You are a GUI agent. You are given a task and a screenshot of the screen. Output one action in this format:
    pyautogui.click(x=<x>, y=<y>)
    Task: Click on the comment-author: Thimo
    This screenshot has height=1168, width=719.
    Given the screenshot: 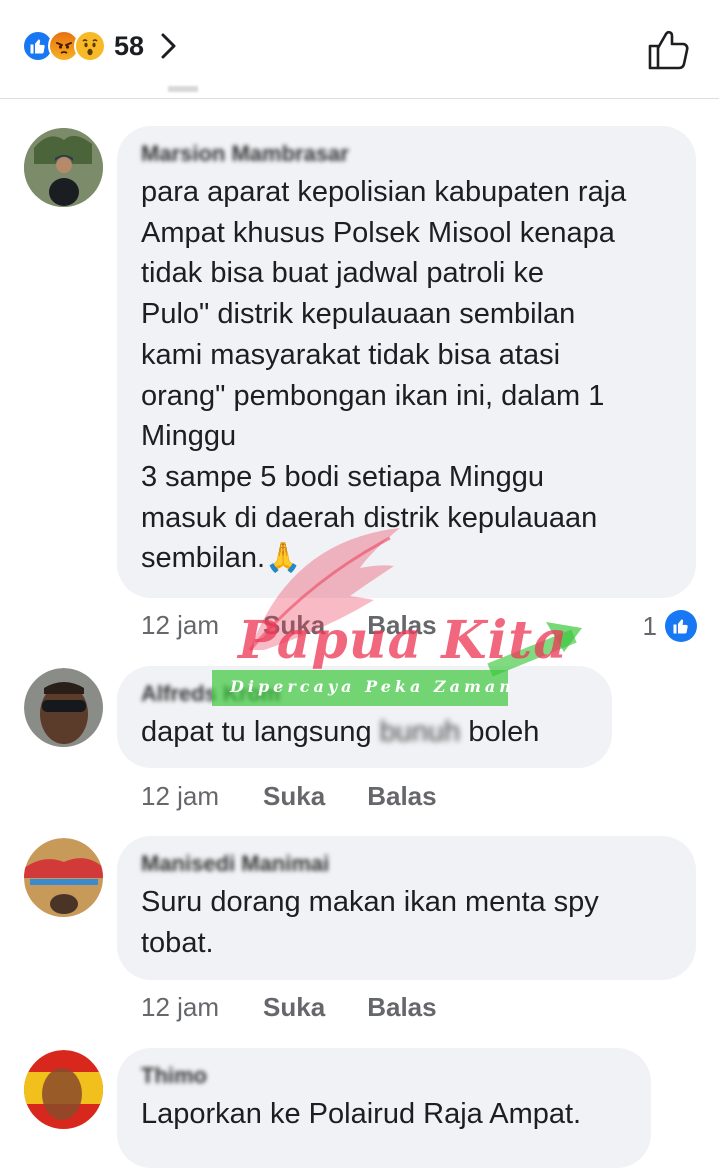 What is the action you would take?
    pyautogui.click(x=174, y=1076)
    